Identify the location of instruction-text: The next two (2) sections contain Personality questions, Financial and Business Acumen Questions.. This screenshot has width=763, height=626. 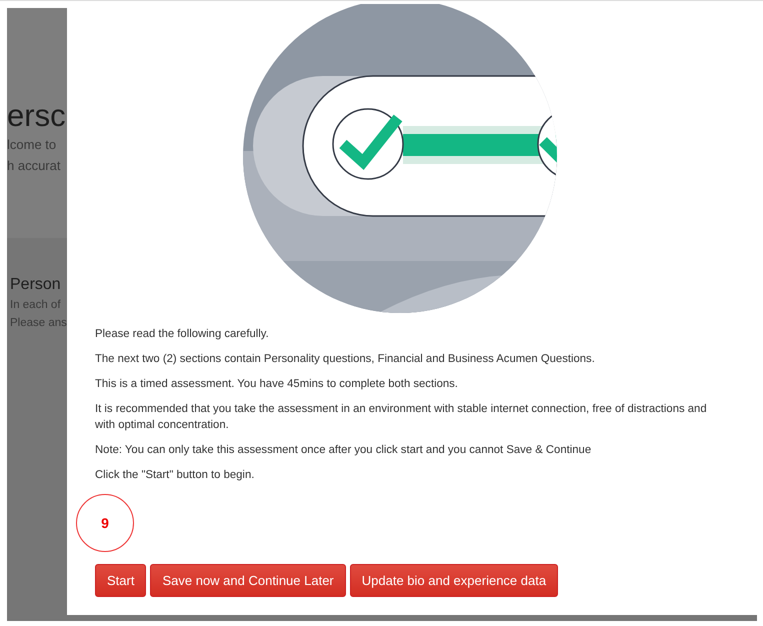
(345, 359).